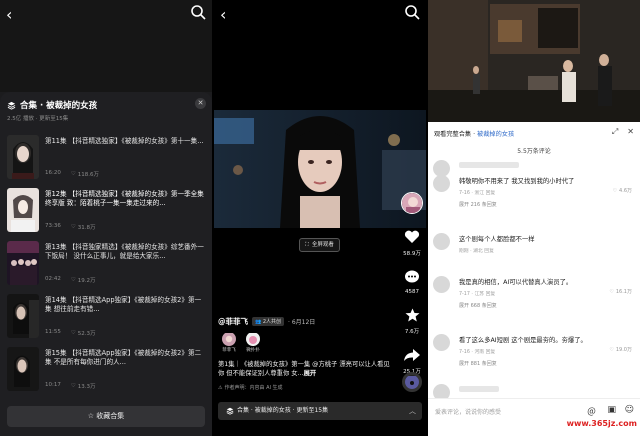 The height and width of the screenshot is (436, 640). Describe the element at coordinates (412, 315) in the screenshot. I see `star-icon` at that location.